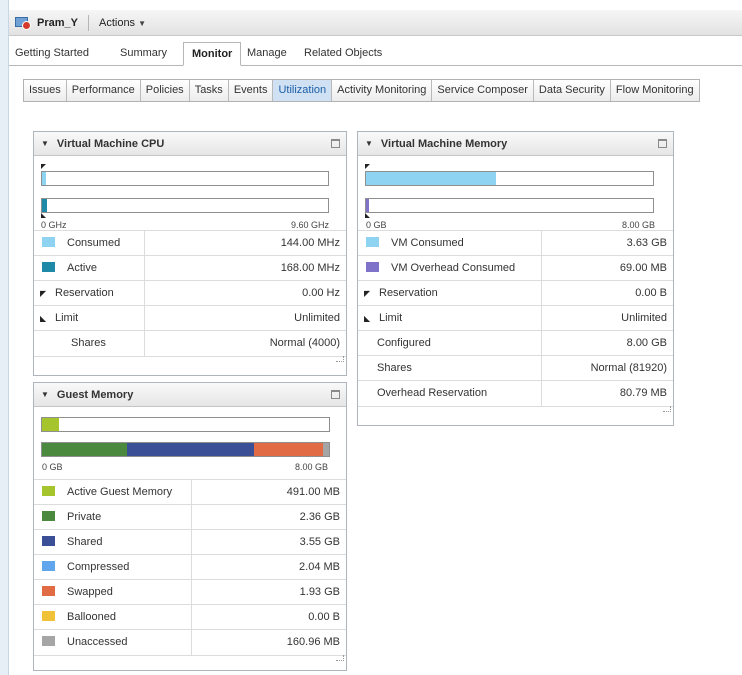  I want to click on row-label: VM Consumed, so click(427, 243).